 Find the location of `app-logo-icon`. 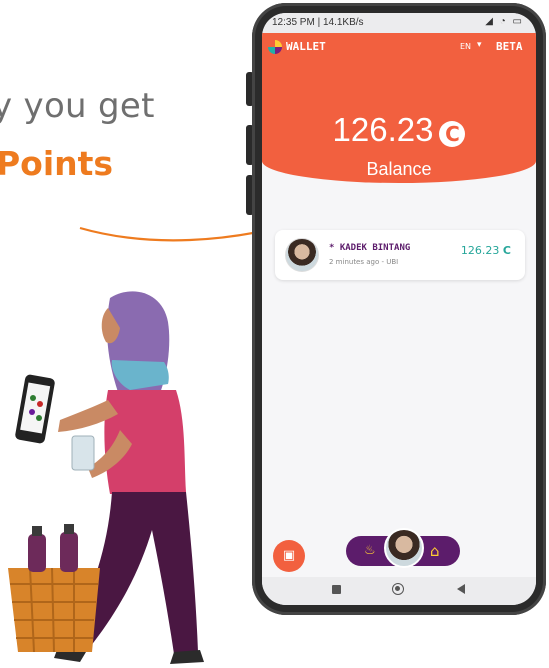

app-logo-icon is located at coordinates (275, 47).